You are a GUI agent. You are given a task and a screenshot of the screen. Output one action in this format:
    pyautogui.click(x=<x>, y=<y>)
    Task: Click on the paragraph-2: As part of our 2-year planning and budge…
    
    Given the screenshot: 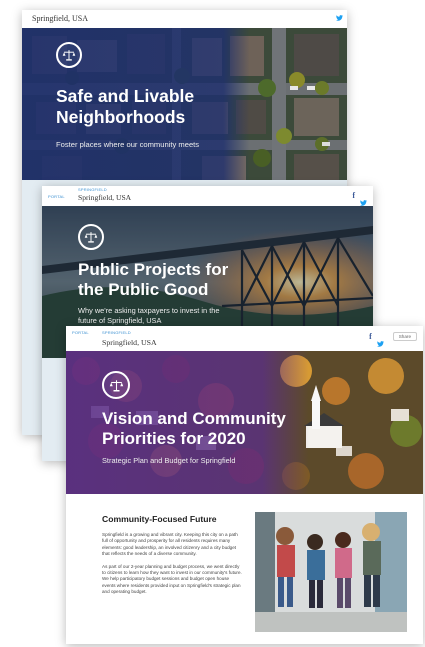 What is the action you would take?
    pyautogui.click(x=172, y=579)
    